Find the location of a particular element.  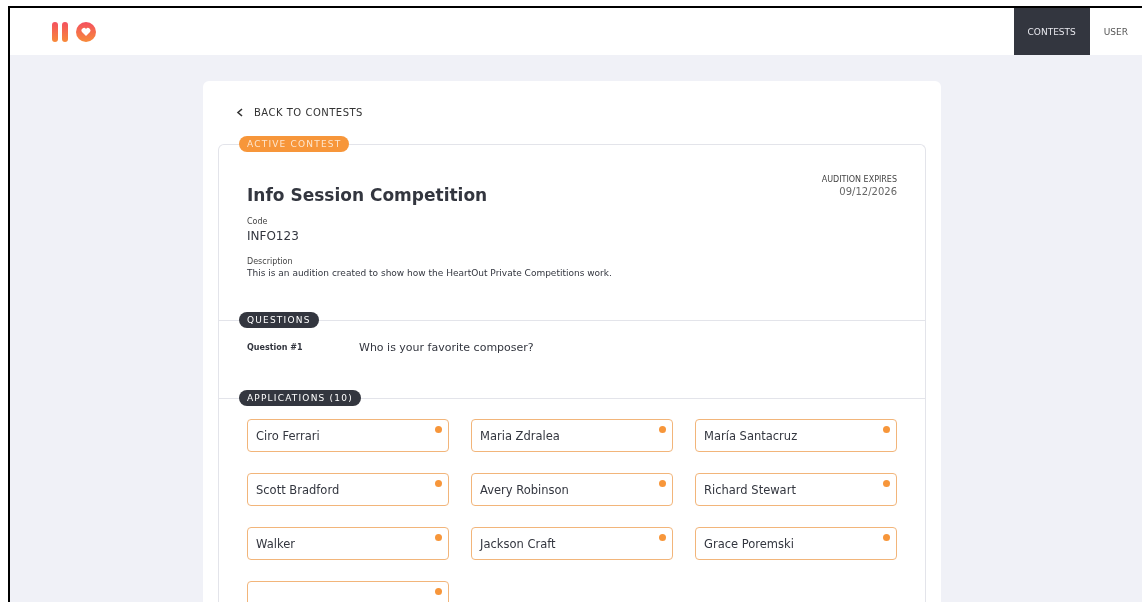

application-card: Grace Poremski is located at coordinates (796, 543).